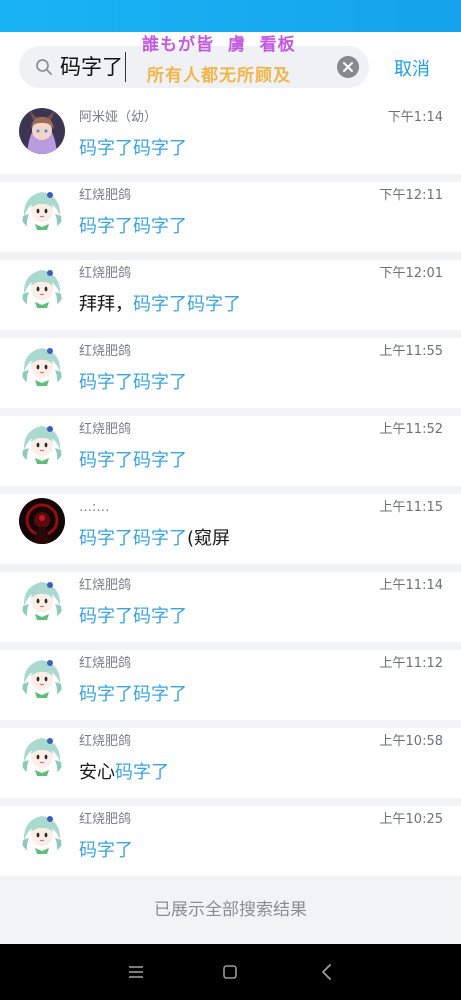 Image resolution: width=461 pixels, height=1000 pixels. What do you see at coordinates (411, 273) in the screenshot?
I see `message-time: 下午12:01` at bounding box center [411, 273].